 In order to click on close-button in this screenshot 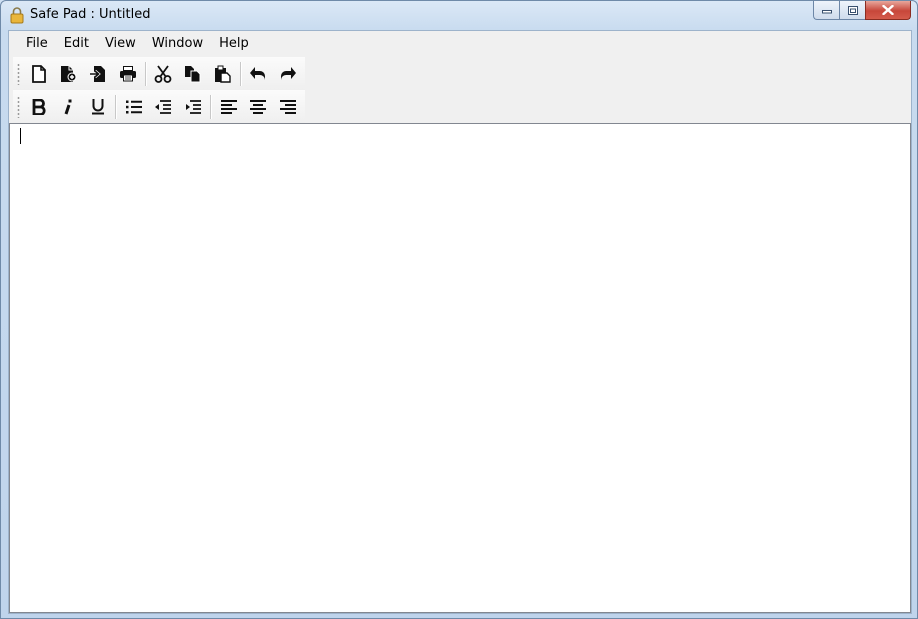, I will do `click(888, 10)`.